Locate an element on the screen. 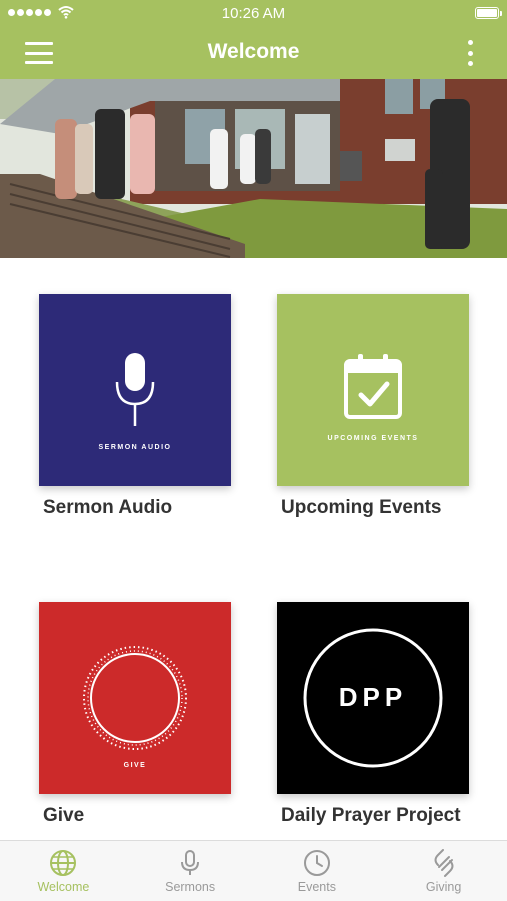 This screenshot has height=901, width=507. tab-events: Events is located at coordinates (317, 871).